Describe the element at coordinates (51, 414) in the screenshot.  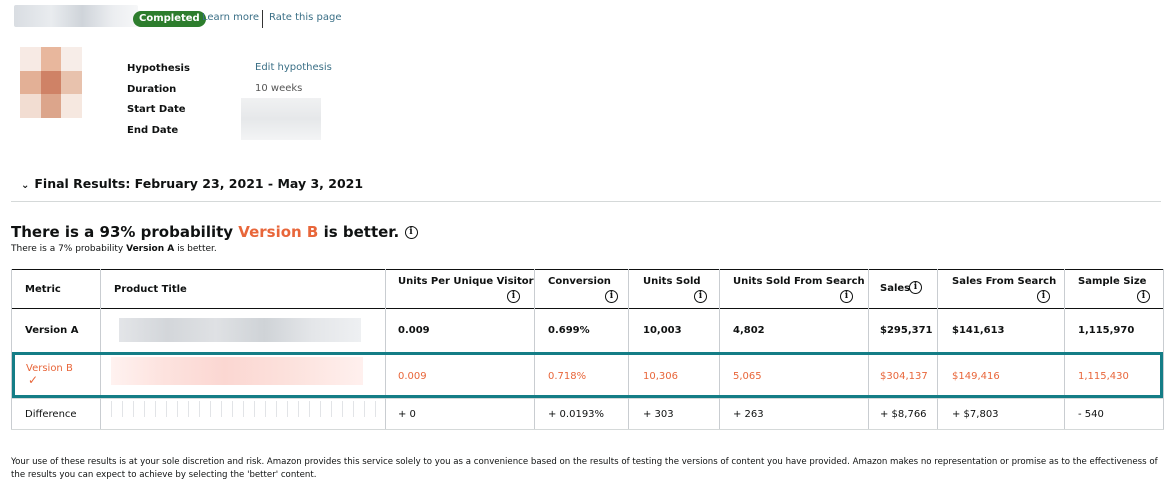
I see `row-metric: Difference` at that location.